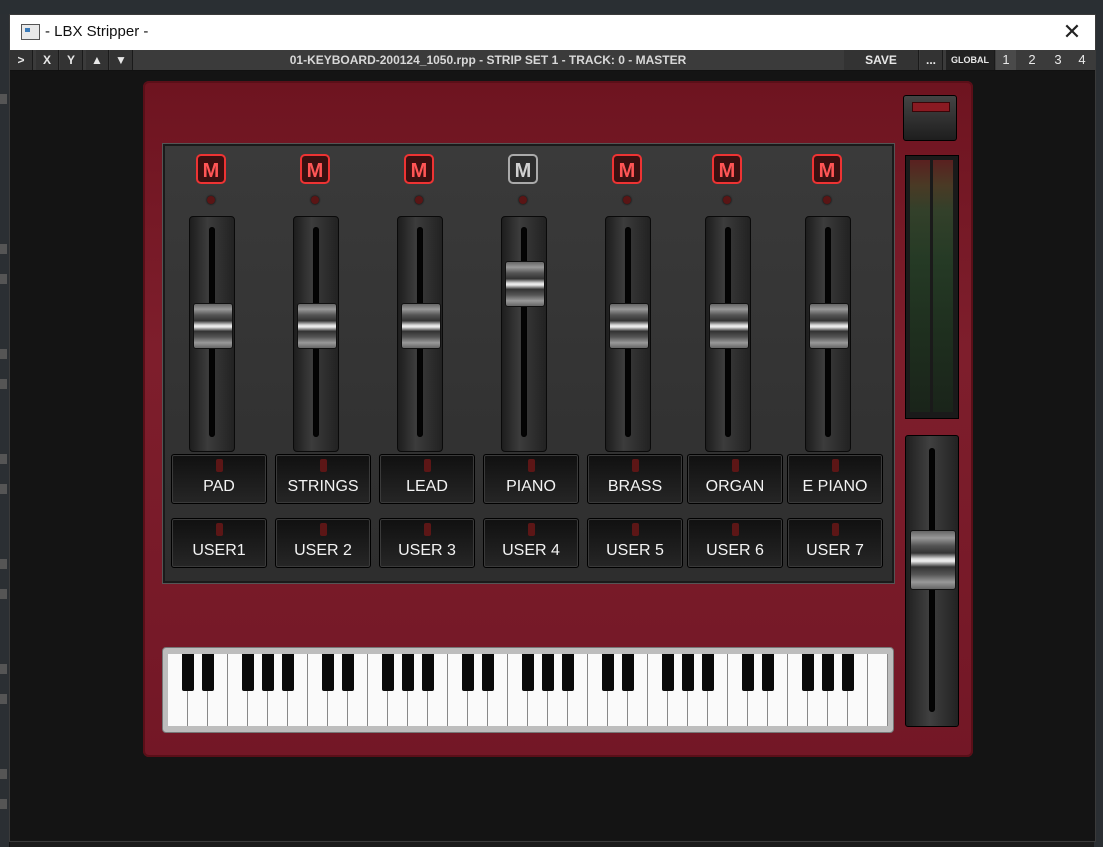 This screenshot has height=847, width=1103. I want to click on channel-strip: M E PIANO USER 7, so click(832, 363).